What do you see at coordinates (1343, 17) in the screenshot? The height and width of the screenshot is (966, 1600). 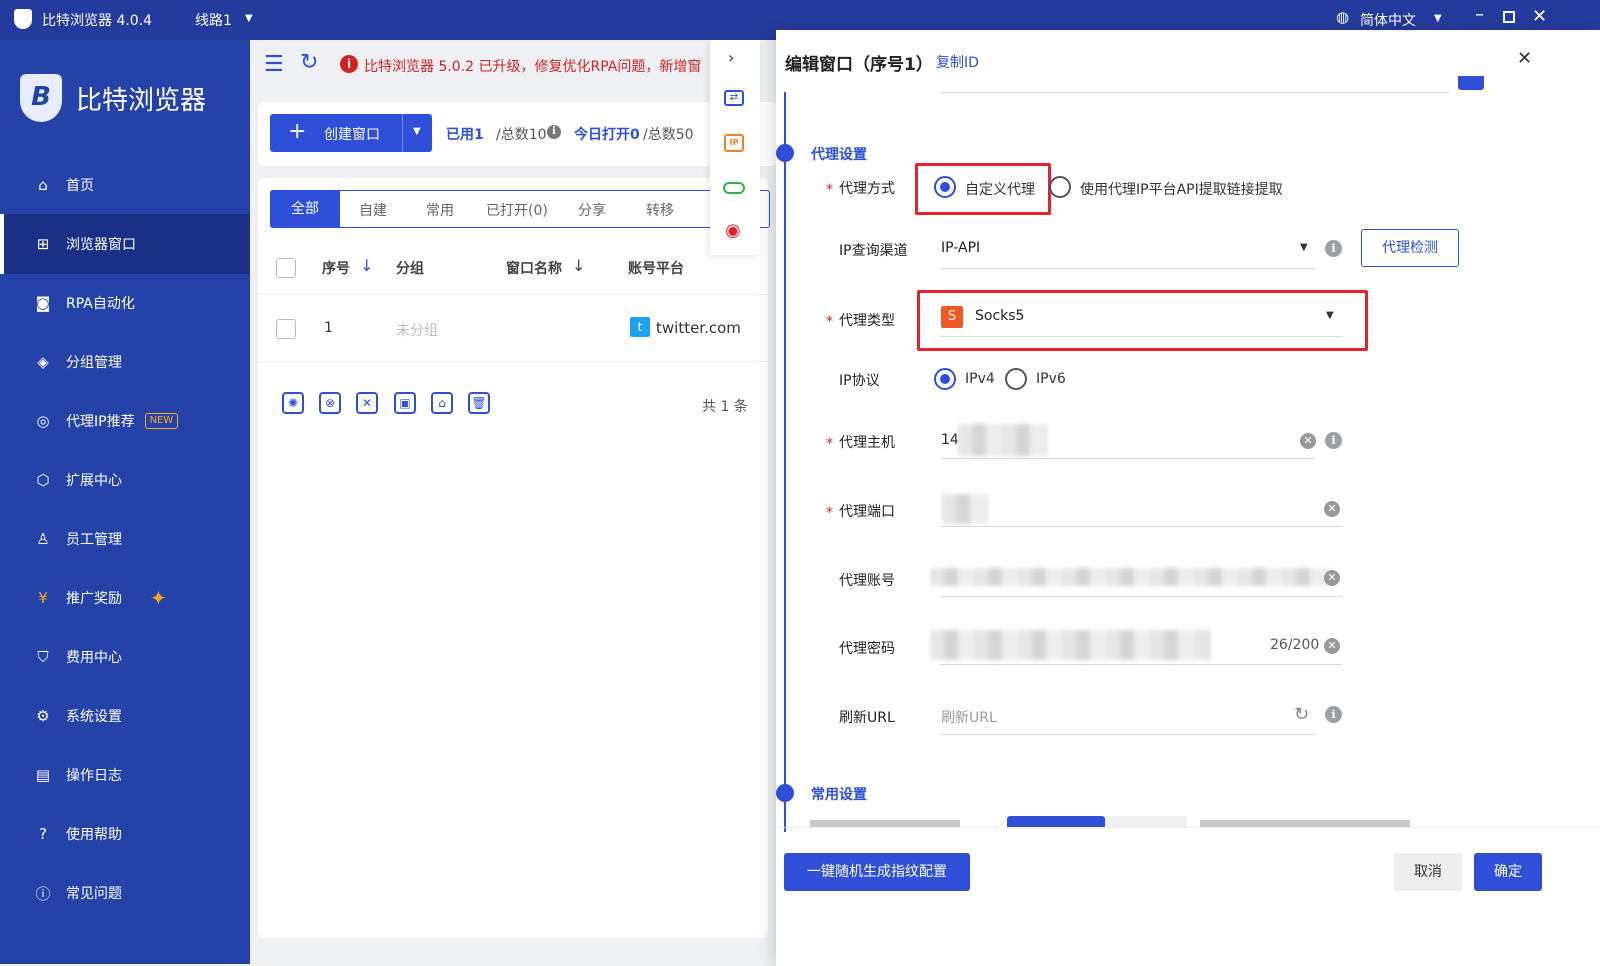 I see `globe-icon: ◍` at bounding box center [1343, 17].